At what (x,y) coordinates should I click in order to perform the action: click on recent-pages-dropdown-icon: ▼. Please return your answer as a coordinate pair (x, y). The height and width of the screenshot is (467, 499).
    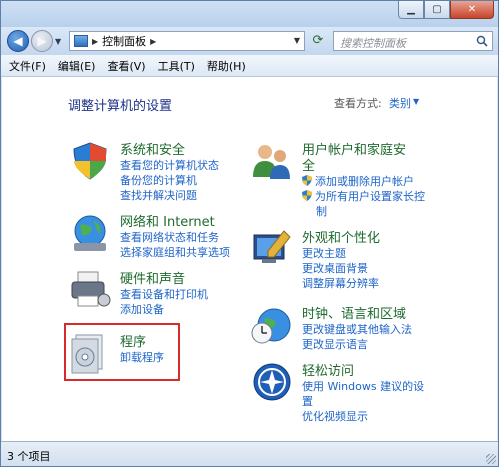
    Looking at the image, I should click on (58, 41).